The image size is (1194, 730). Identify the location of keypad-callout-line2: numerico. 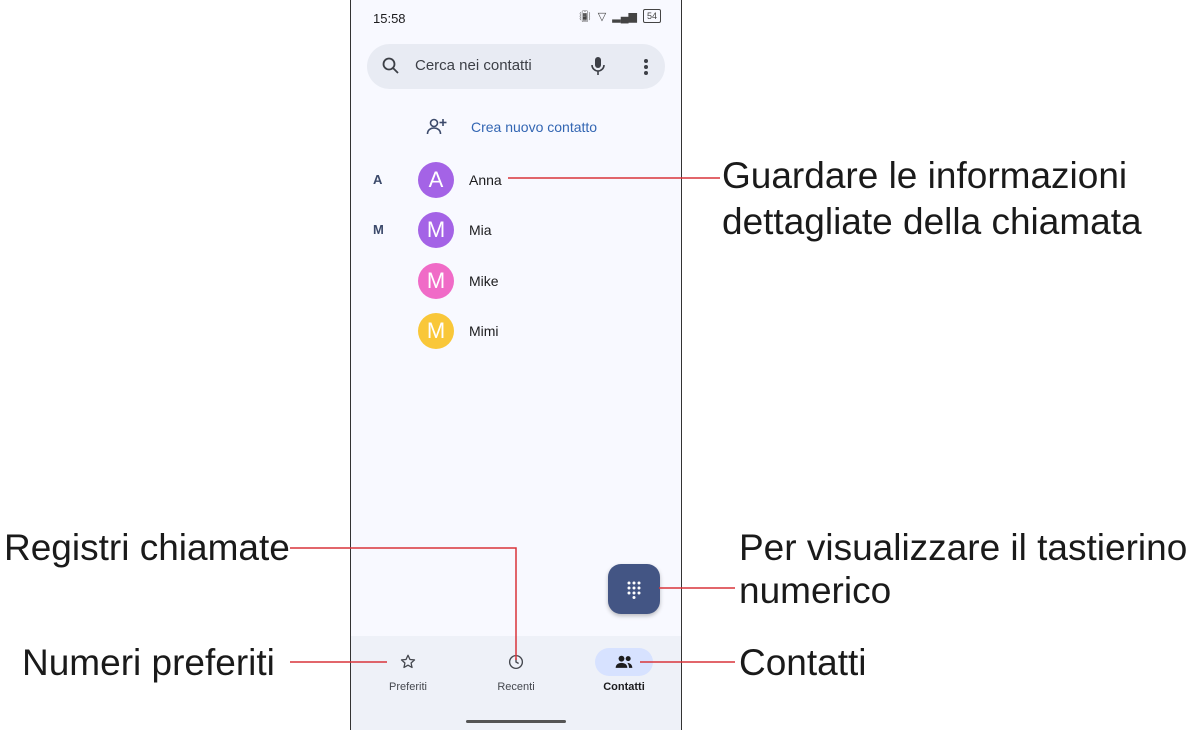
(815, 590).